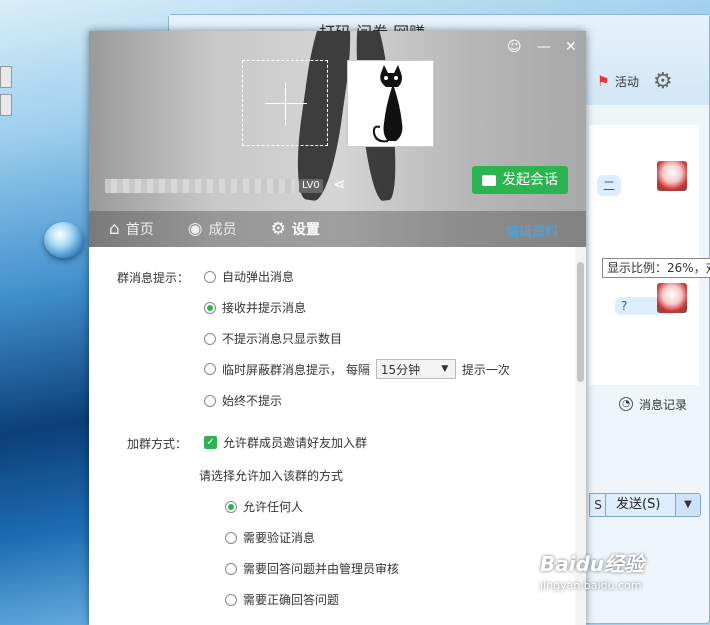  I want to click on join-option: 需要正确回答问题, so click(282, 599).